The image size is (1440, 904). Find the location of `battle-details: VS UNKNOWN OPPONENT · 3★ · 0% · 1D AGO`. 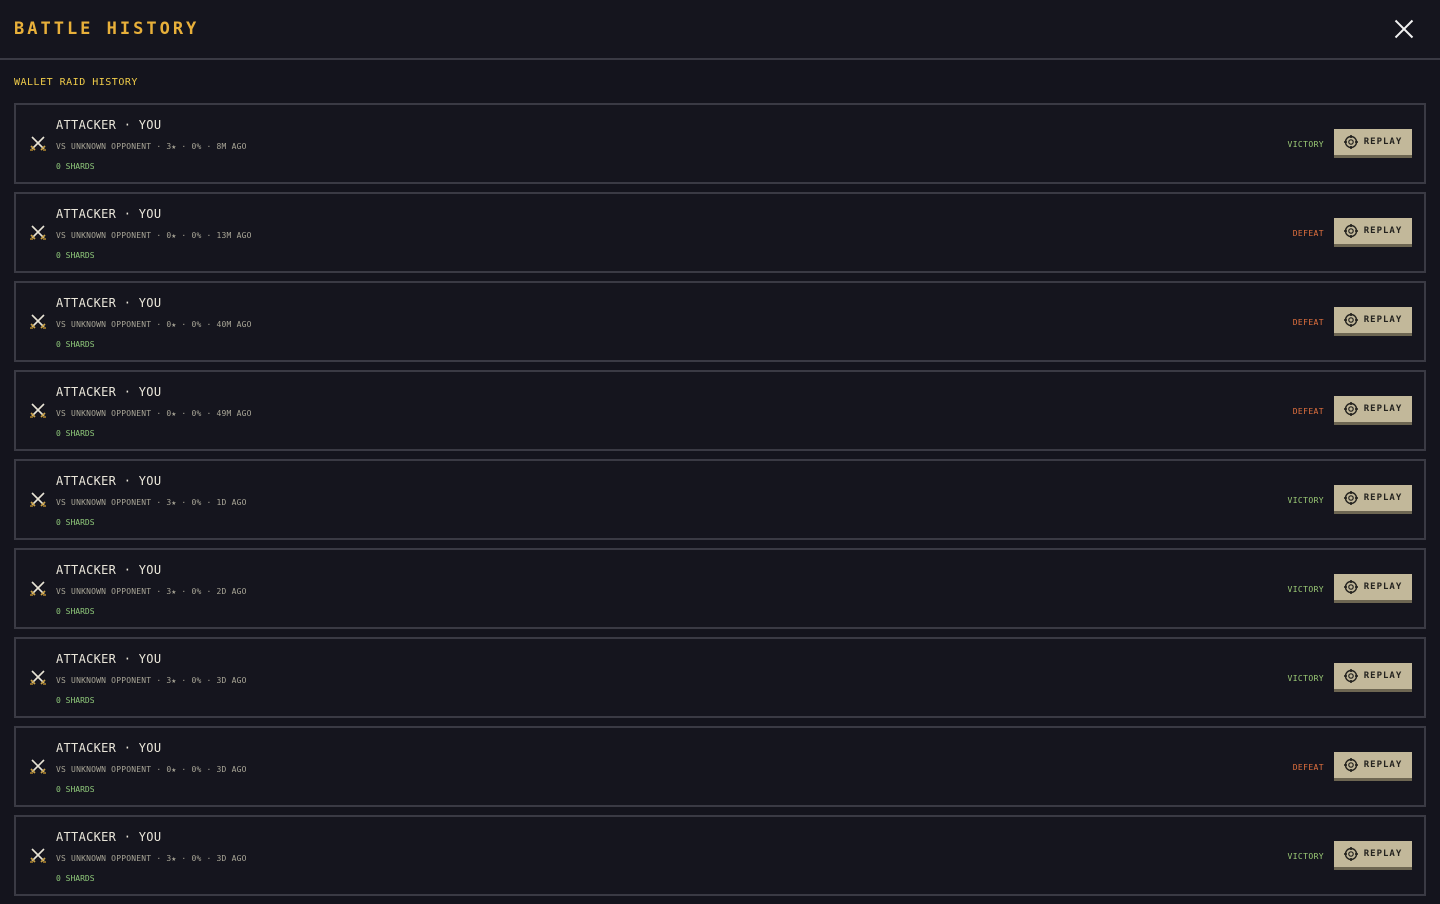

battle-details: VS UNKNOWN OPPONENT · 3★ · 0% · 1D AGO is located at coordinates (151, 502).